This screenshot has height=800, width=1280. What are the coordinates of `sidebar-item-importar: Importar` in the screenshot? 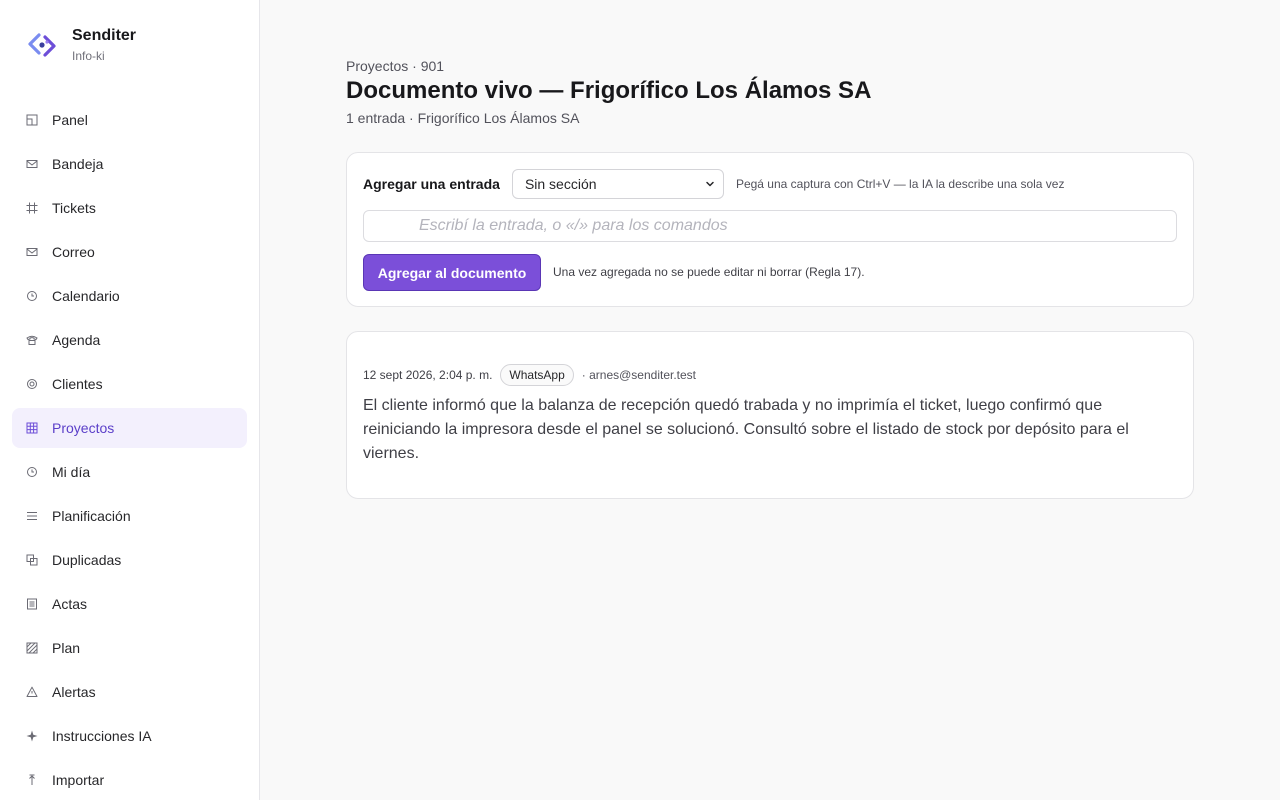 It's located at (129, 780).